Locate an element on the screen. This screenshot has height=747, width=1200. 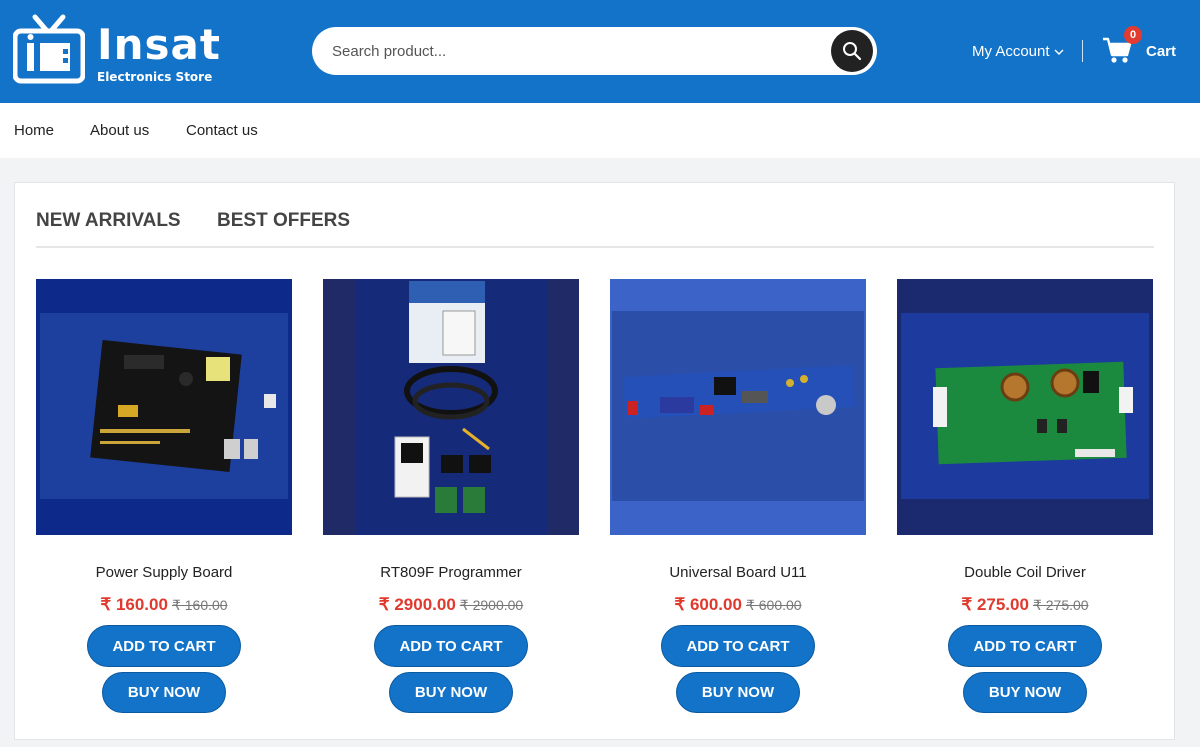
nav-about-us: About us is located at coordinates (119, 130).